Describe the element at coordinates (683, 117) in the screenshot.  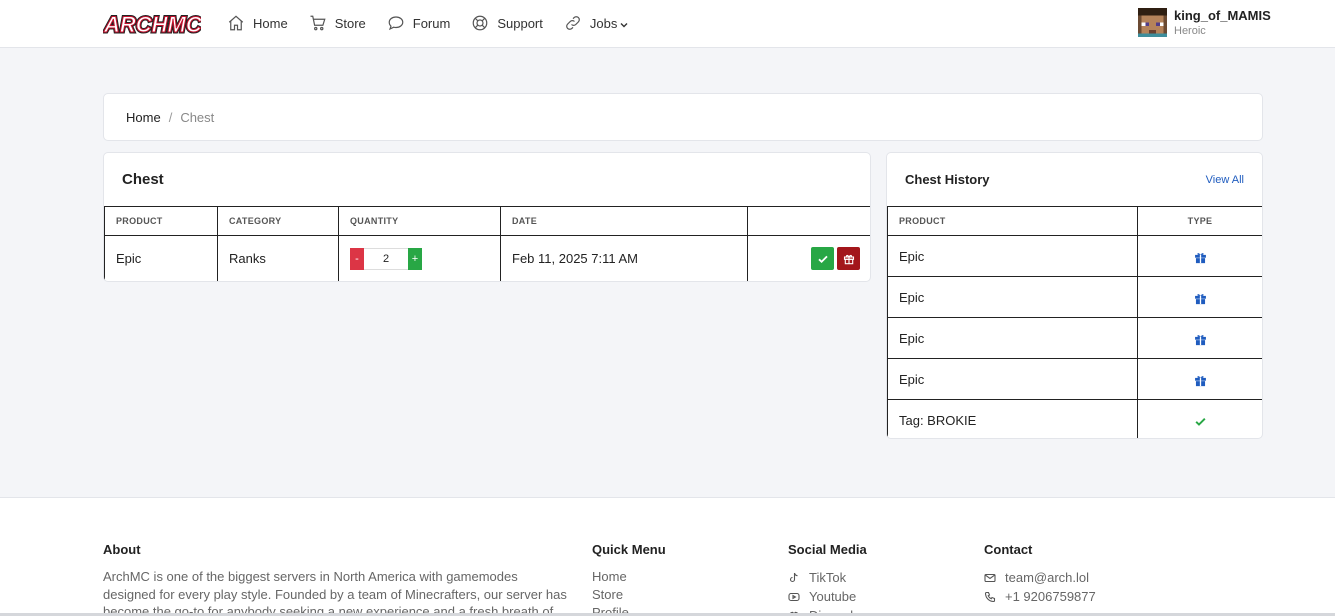
I see `breadcrumb: Home / Chest` at that location.